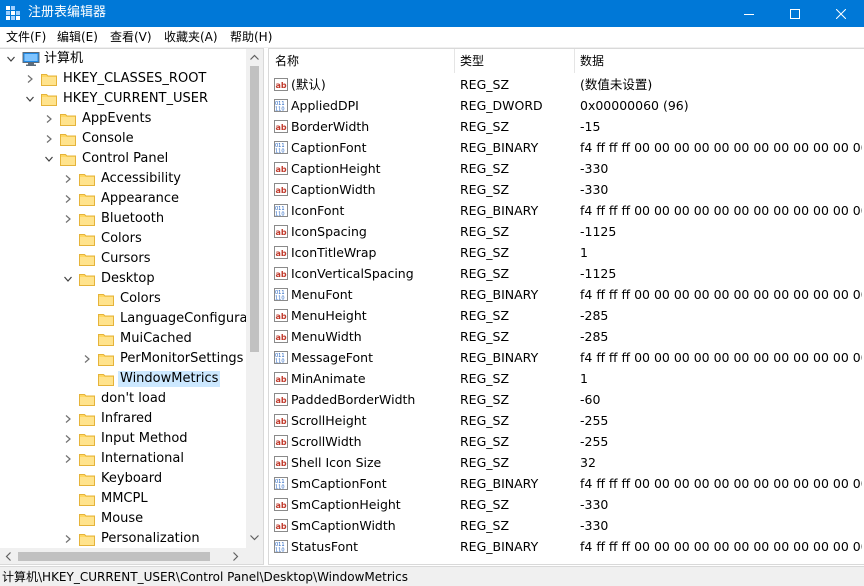 The width and height of the screenshot is (864, 586). What do you see at coordinates (566, 462) in the screenshot?
I see `value-row: ab Shell Icon Size REG_SZ 32` at bounding box center [566, 462].